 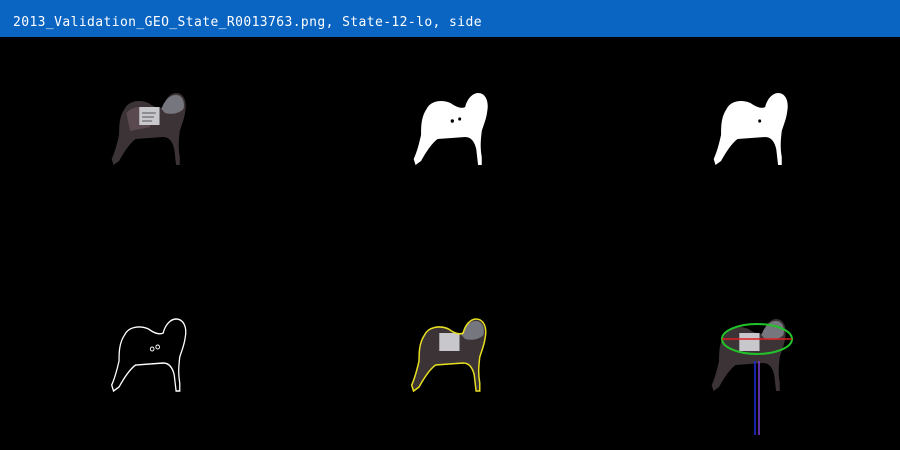 I want to click on contour-image, so click(x=148, y=355).